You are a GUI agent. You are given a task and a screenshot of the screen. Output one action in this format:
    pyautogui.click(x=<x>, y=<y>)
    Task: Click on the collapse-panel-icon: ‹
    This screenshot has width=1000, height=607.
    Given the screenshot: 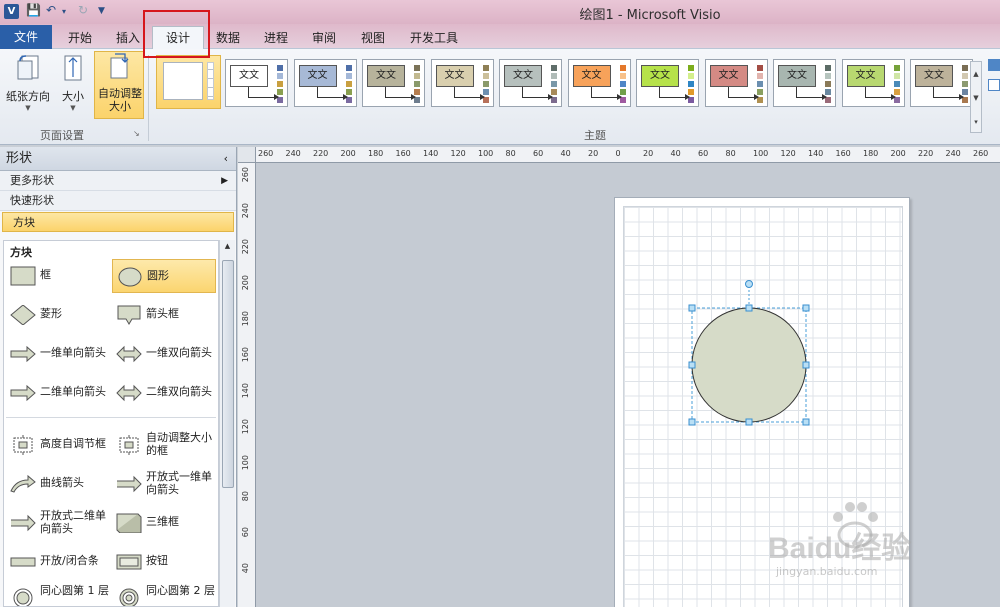 What is the action you would take?
    pyautogui.click(x=226, y=159)
    